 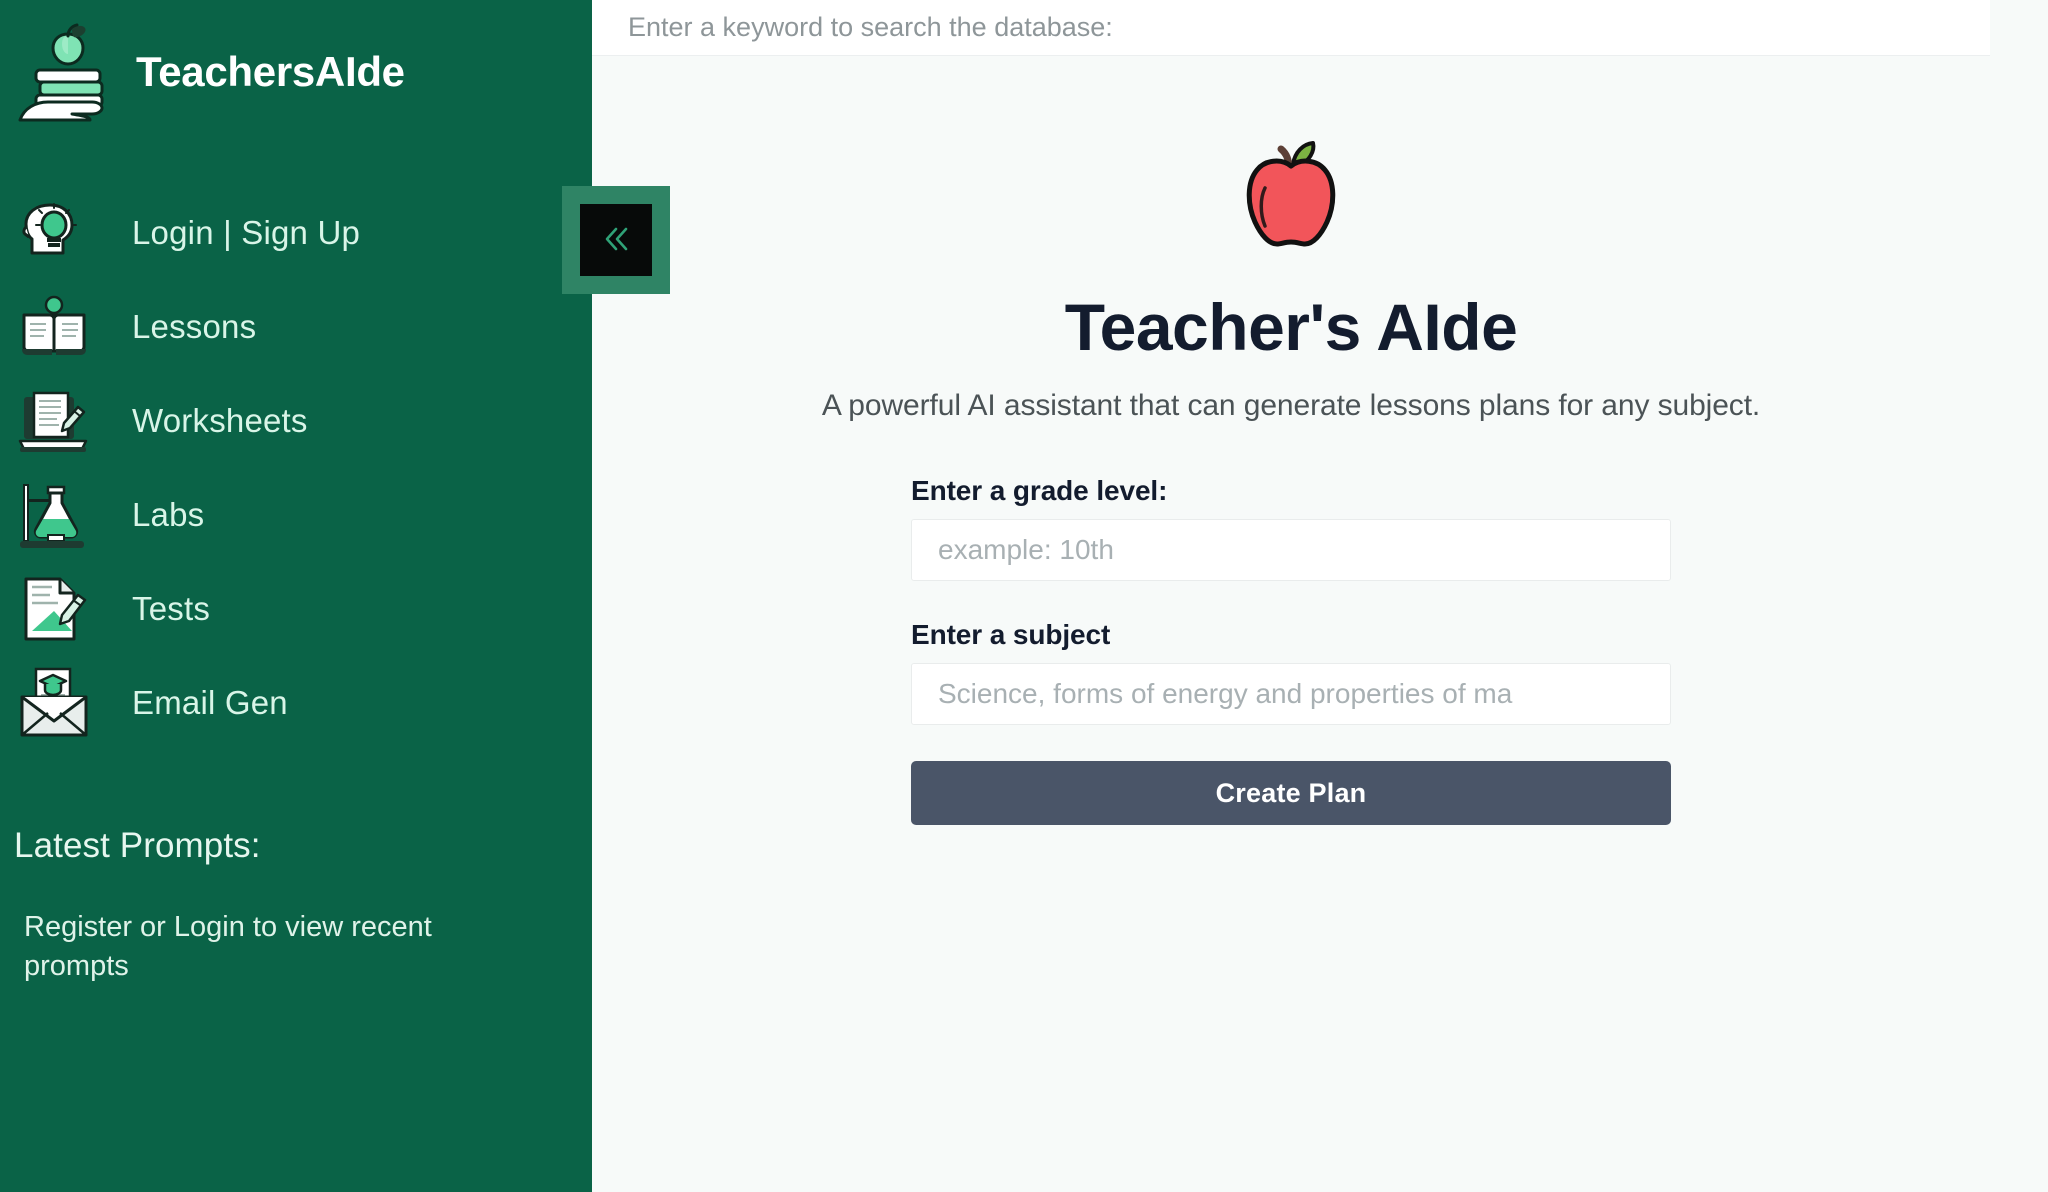 I want to click on form-spacer, so click(x=1291, y=600).